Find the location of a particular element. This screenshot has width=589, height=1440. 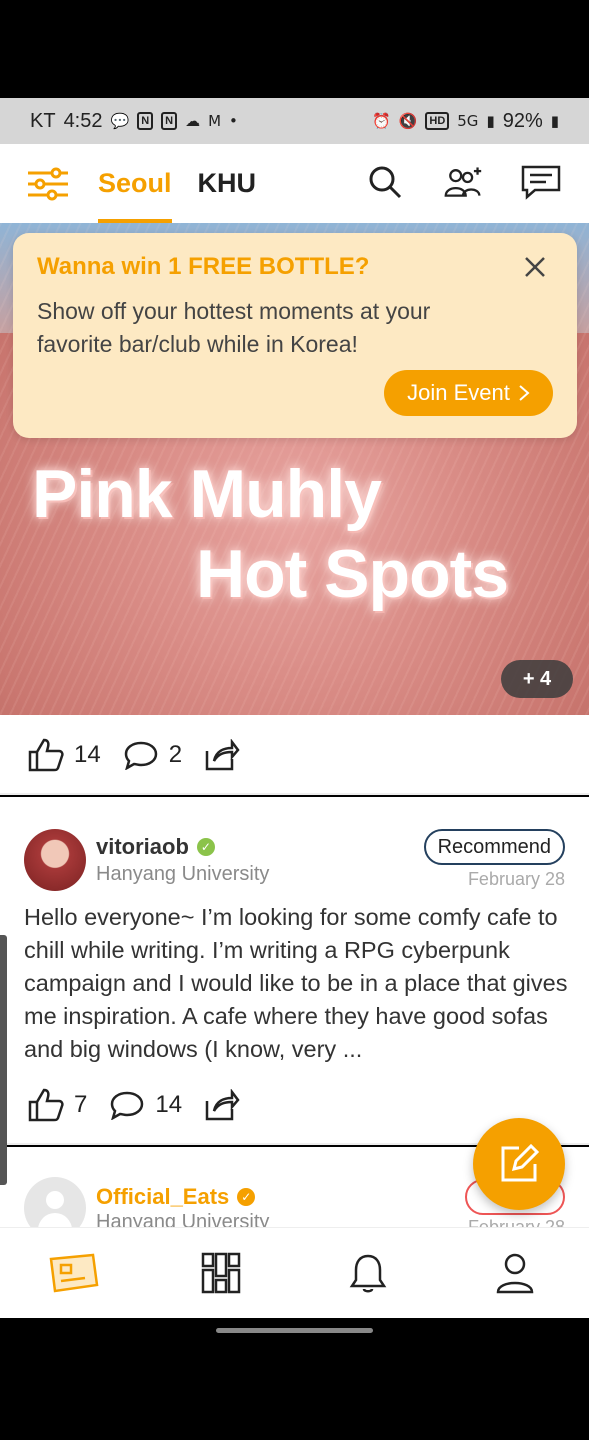

signal-icon: ▮ is located at coordinates (490, 121).